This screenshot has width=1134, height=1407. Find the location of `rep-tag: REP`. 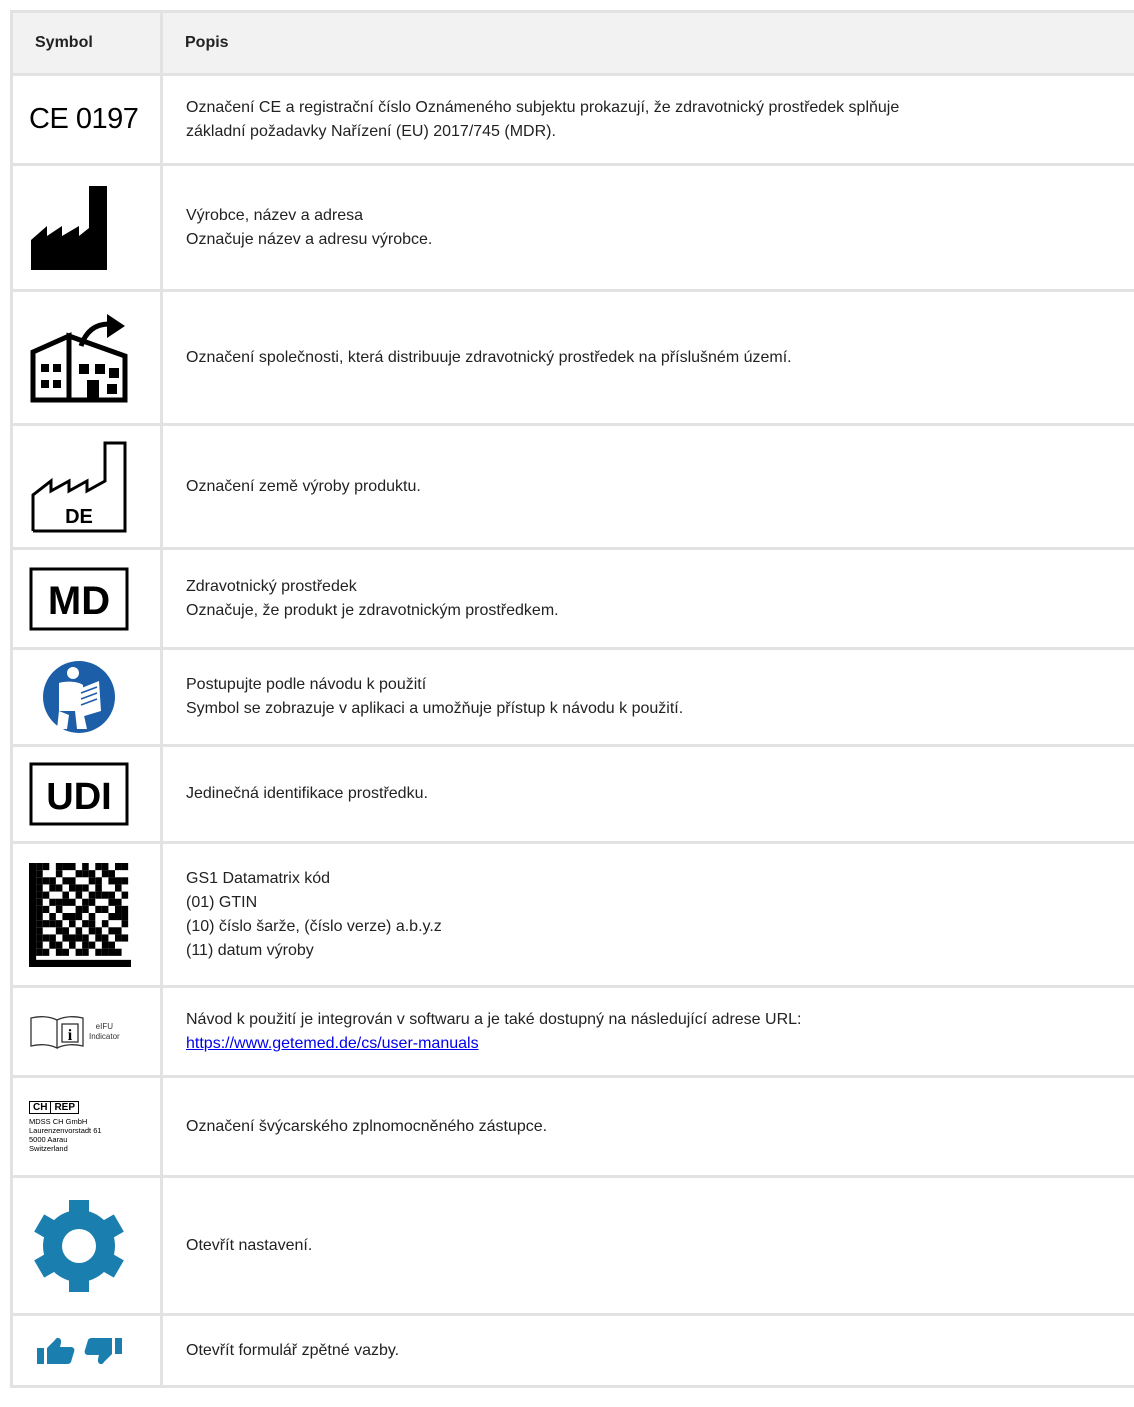

rep-tag: REP is located at coordinates (65, 1107).